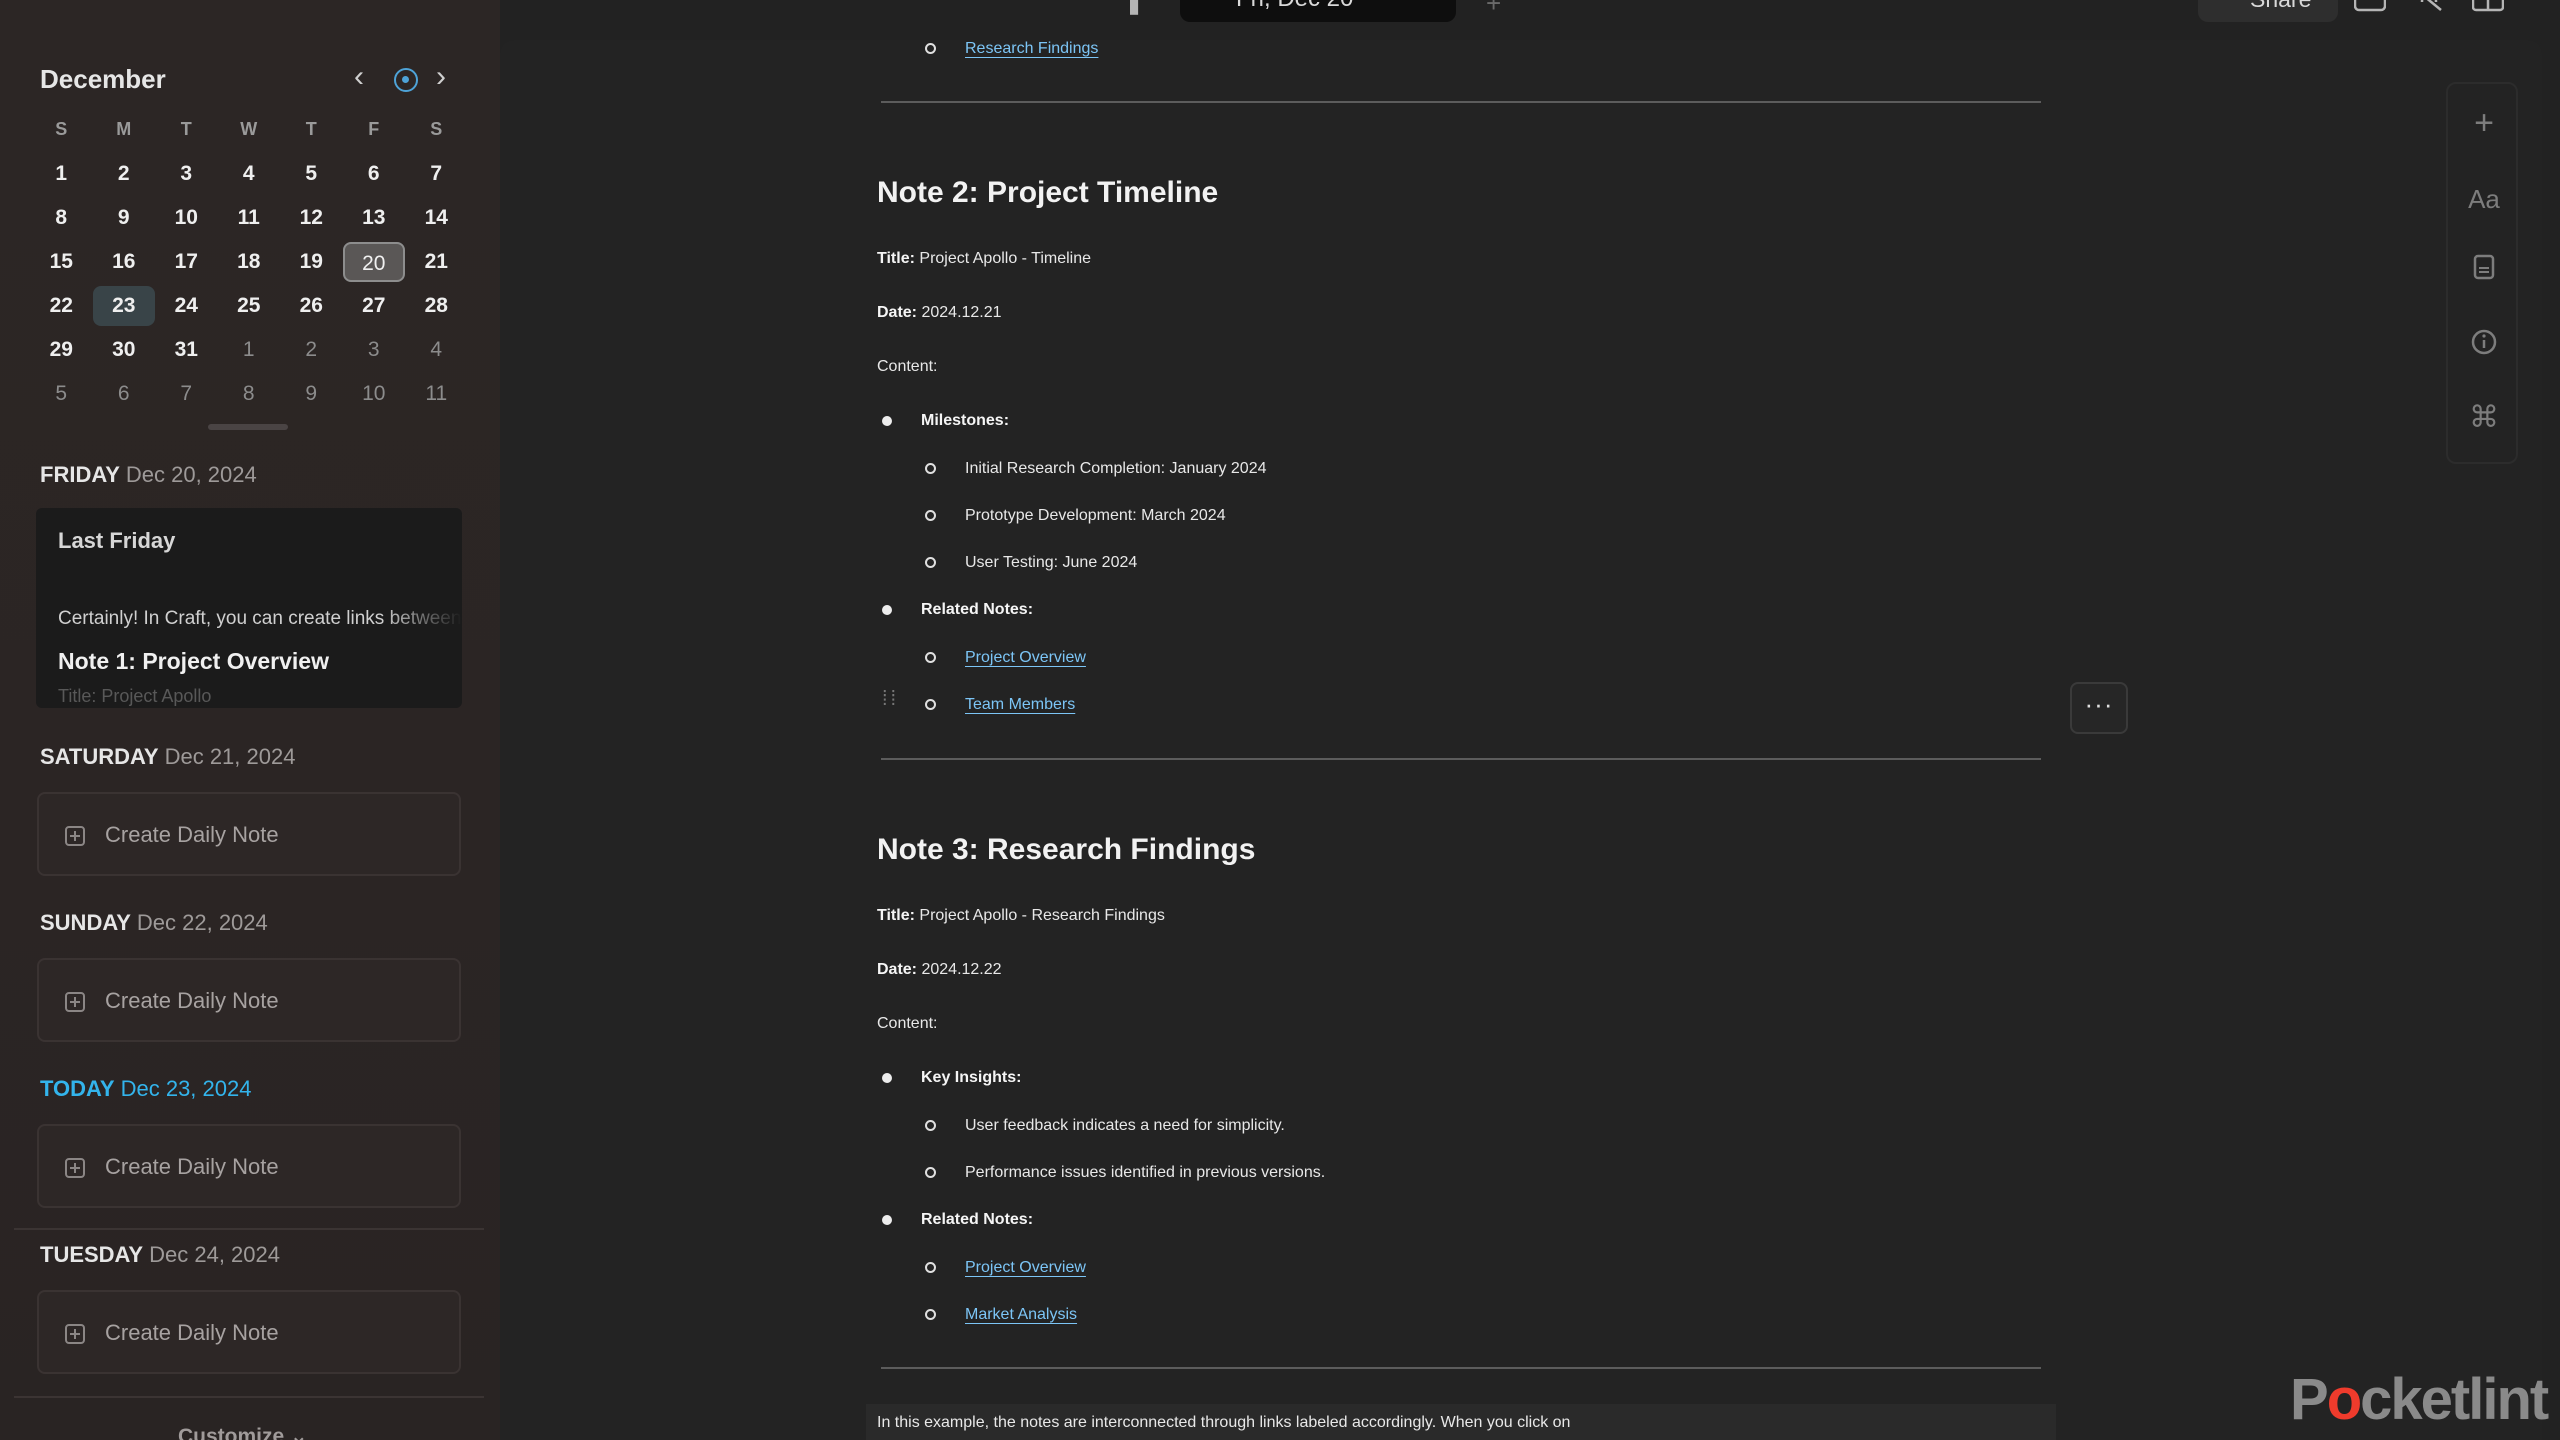 The width and height of the screenshot is (2560, 1440). Describe the element at coordinates (311, 306) in the screenshot. I see `calendar-day: 26` at that location.